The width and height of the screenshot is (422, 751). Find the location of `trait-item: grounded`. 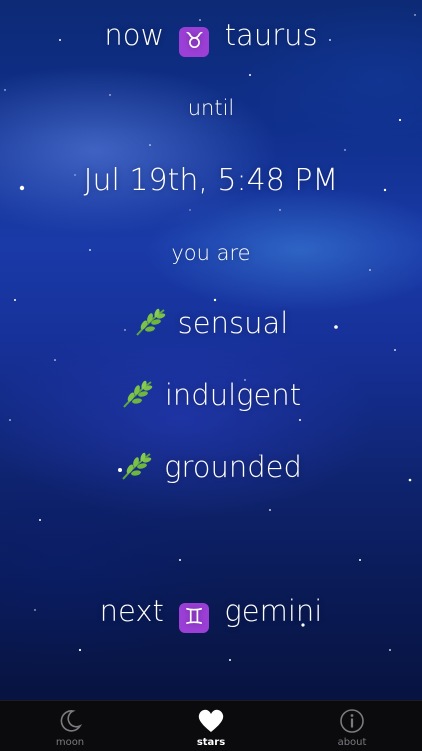

trait-item: grounded is located at coordinates (211, 467).